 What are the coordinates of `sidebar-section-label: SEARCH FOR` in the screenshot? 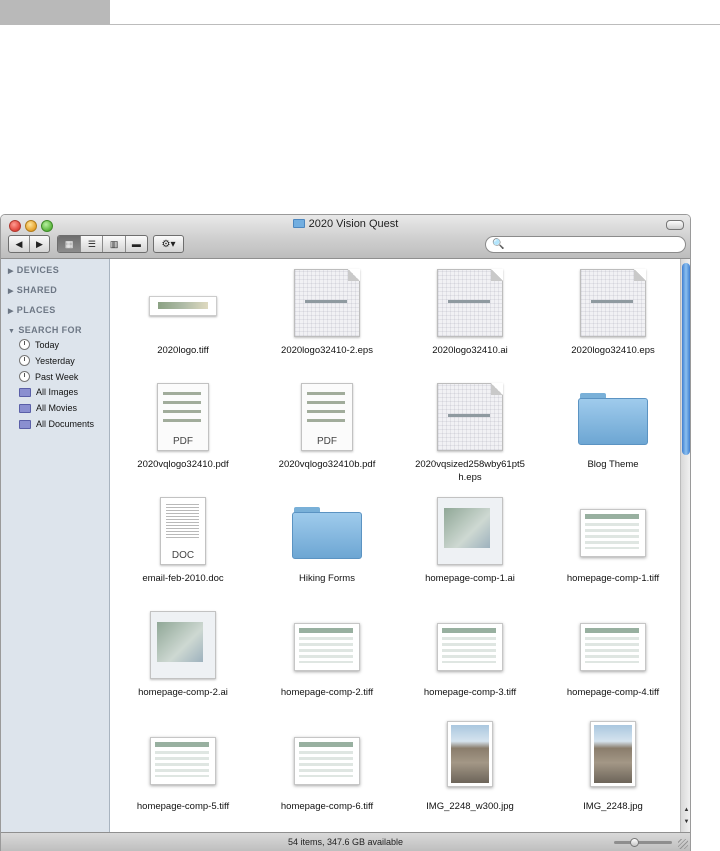 It's located at (50, 330).